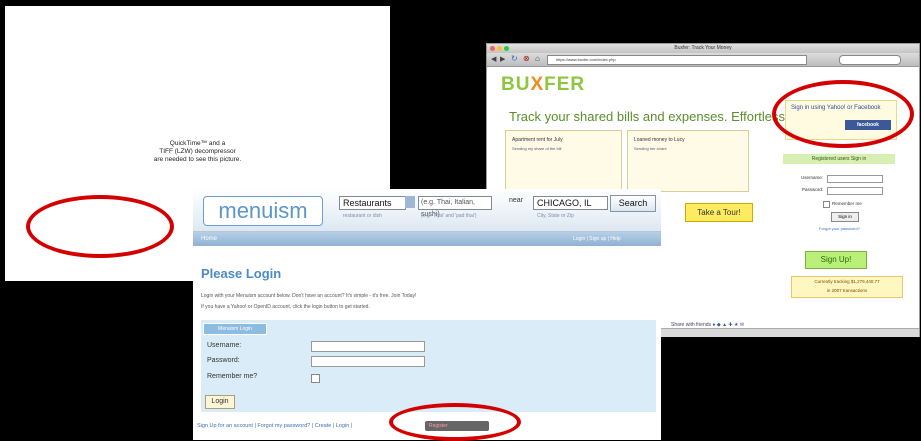  I want to click on remember-label: Remember me?, so click(232, 376).